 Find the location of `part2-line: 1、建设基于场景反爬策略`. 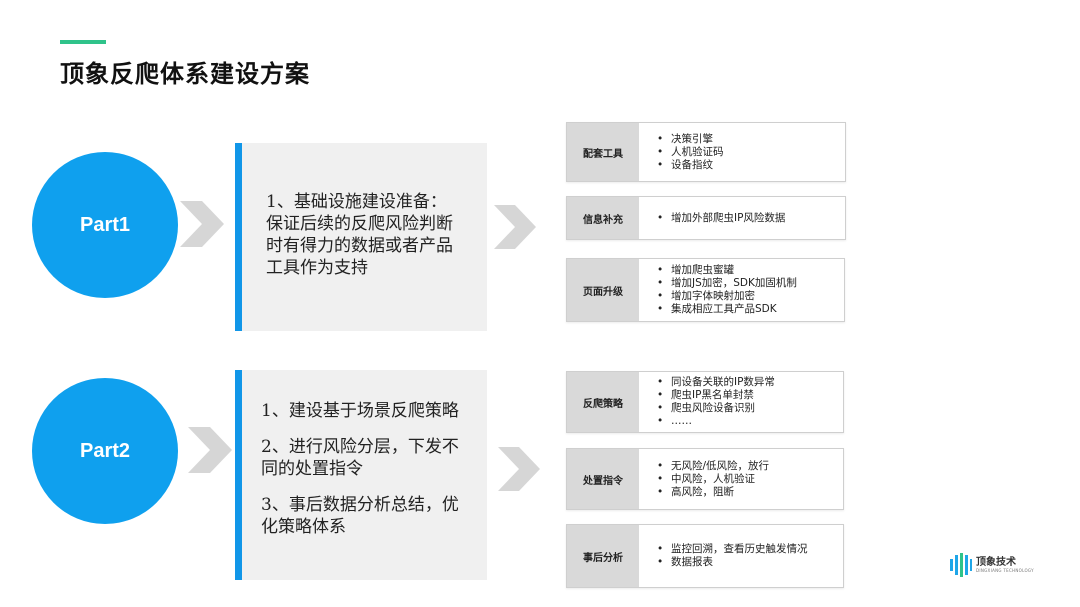

part2-line: 1、建设基于场景反爬策略 is located at coordinates (360, 411).